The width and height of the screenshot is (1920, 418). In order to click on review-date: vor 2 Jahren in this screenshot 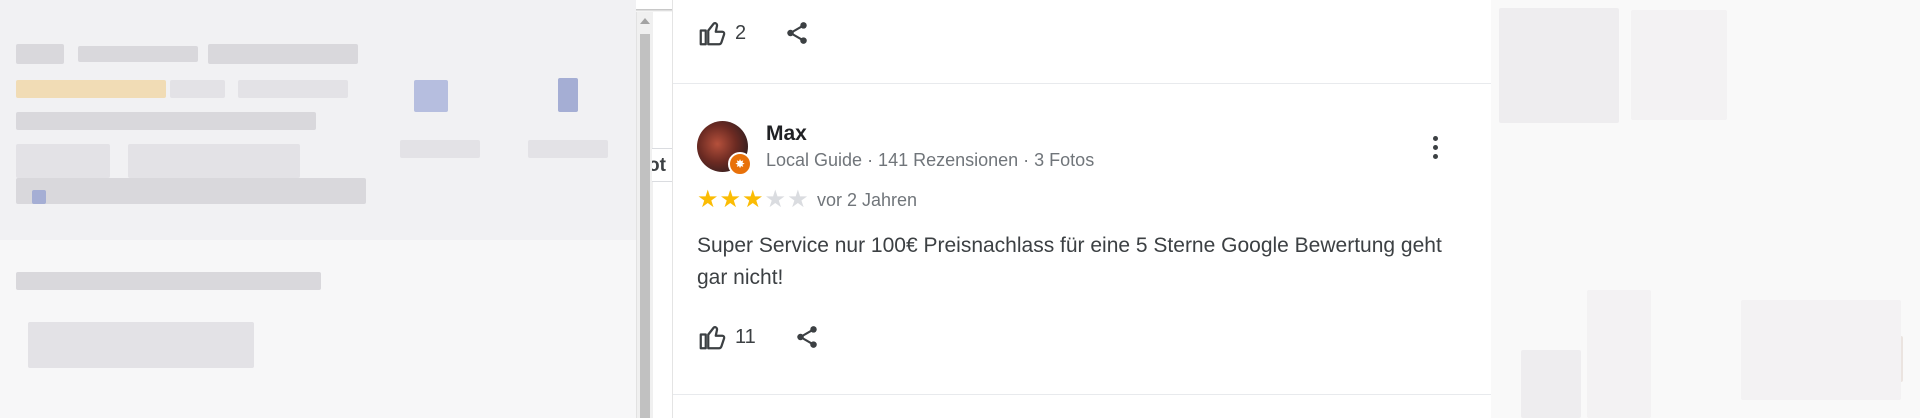, I will do `click(867, 200)`.